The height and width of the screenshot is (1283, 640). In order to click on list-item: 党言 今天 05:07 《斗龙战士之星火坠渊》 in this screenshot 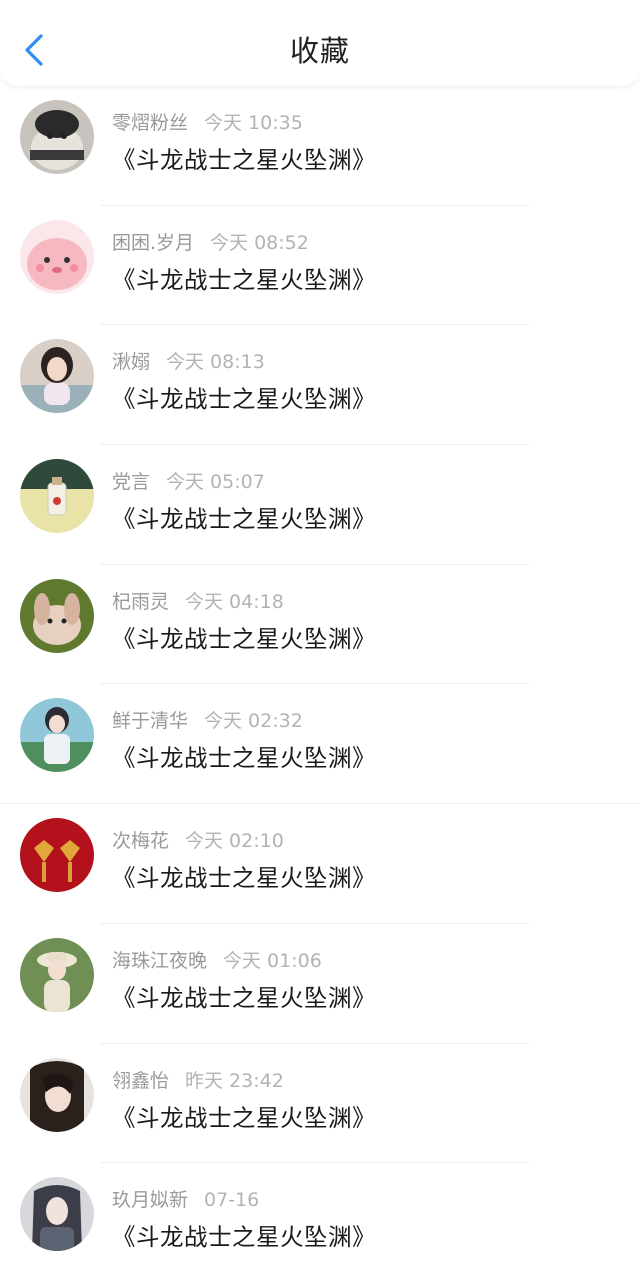, I will do `click(320, 505)`.